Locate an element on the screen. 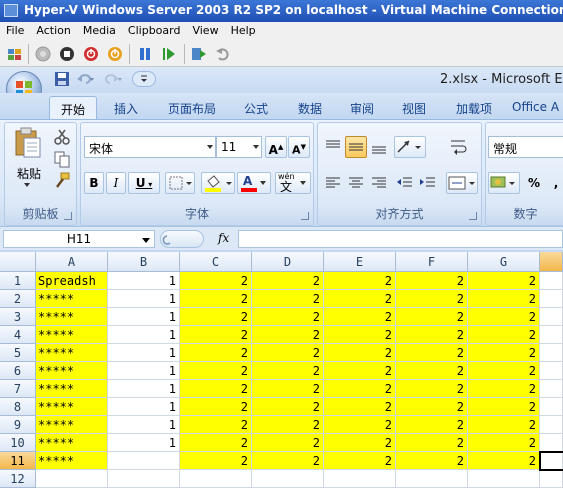 The image size is (563, 488). row-header-8: 8 is located at coordinates (18, 407).